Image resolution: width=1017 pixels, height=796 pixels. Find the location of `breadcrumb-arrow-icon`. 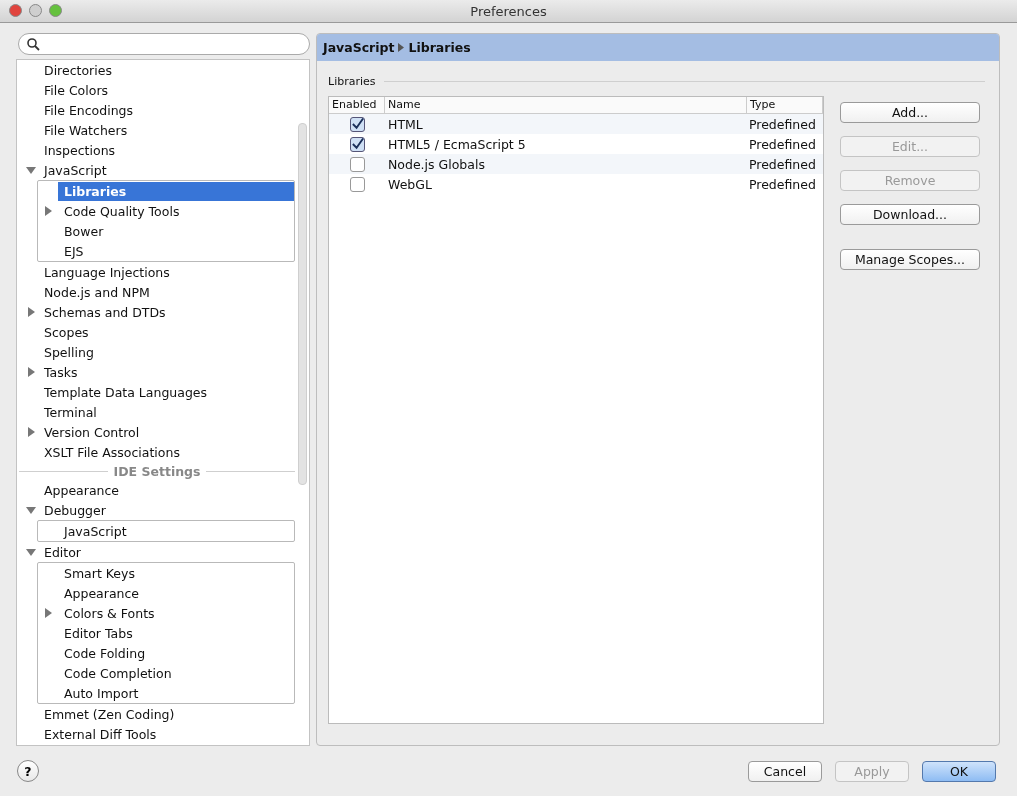

breadcrumb-arrow-icon is located at coordinates (401, 47).